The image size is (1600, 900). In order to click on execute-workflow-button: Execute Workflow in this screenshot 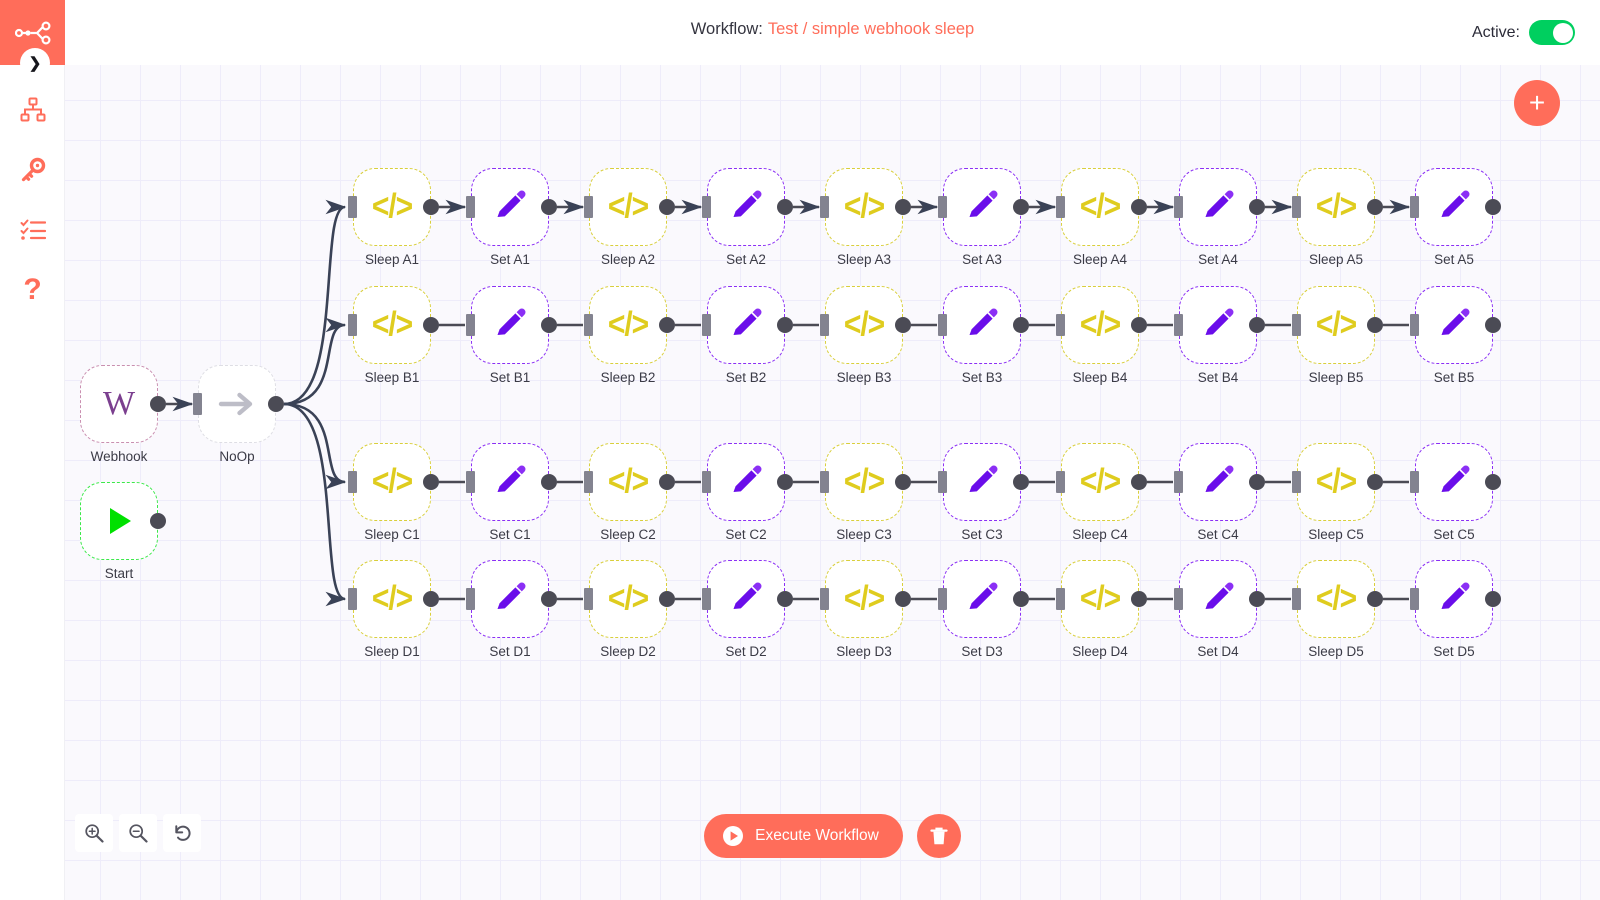, I will do `click(803, 836)`.